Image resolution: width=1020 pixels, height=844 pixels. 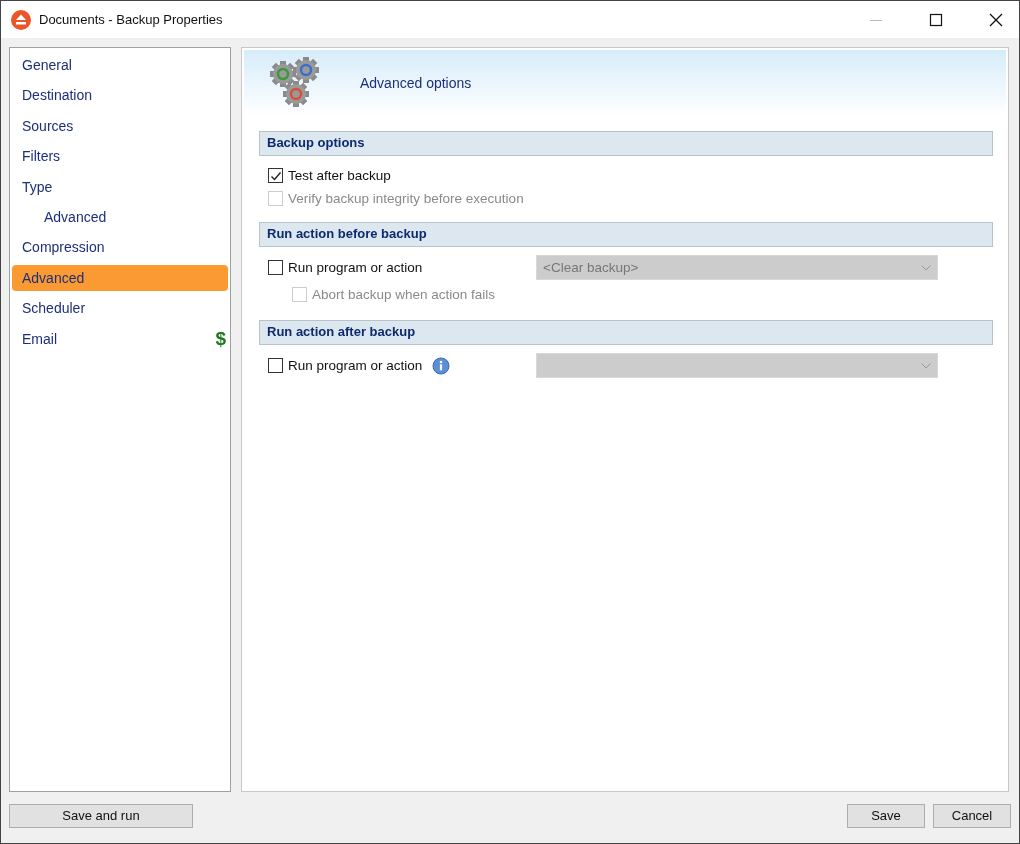 I want to click on window-title: Documents - Backup Properties, so click(x=131, y=19).